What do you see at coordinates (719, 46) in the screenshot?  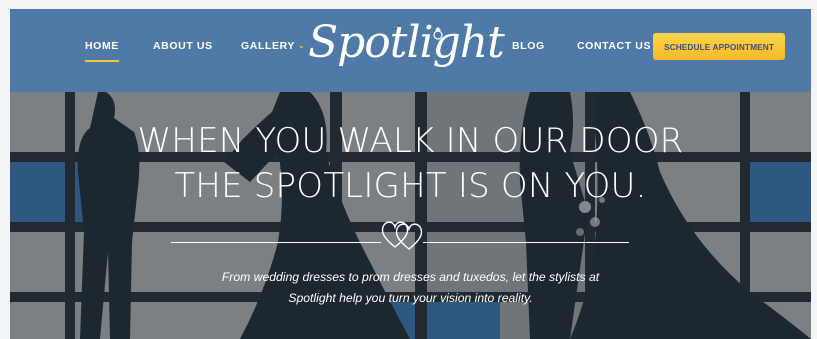 I see `schedule-appointment-button: SCHEDULE APPOINTMENT` at bounding box center [719, 46].